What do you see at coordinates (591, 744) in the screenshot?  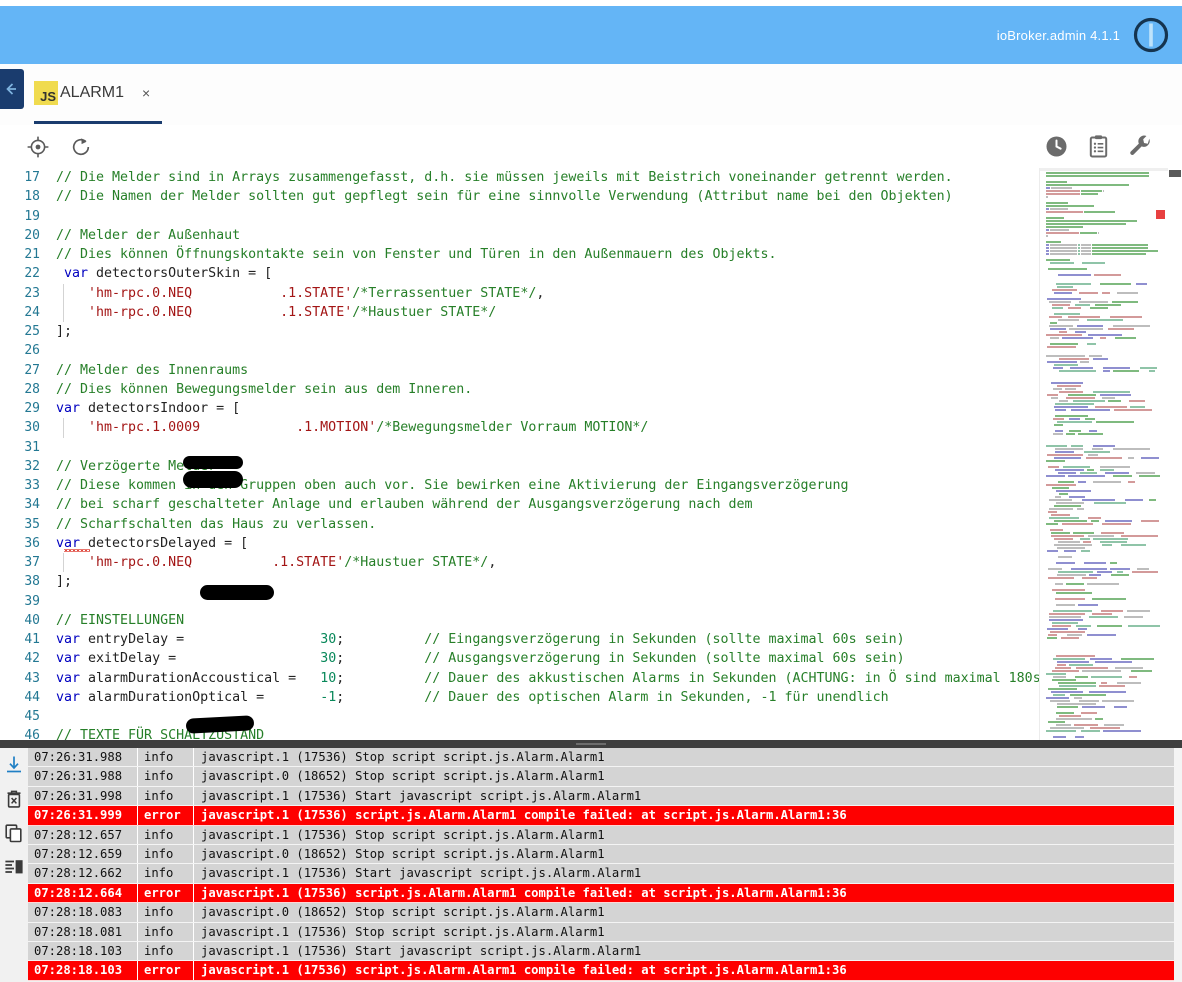 I see `editor-log-splitter` at bounding box center [591, 744].